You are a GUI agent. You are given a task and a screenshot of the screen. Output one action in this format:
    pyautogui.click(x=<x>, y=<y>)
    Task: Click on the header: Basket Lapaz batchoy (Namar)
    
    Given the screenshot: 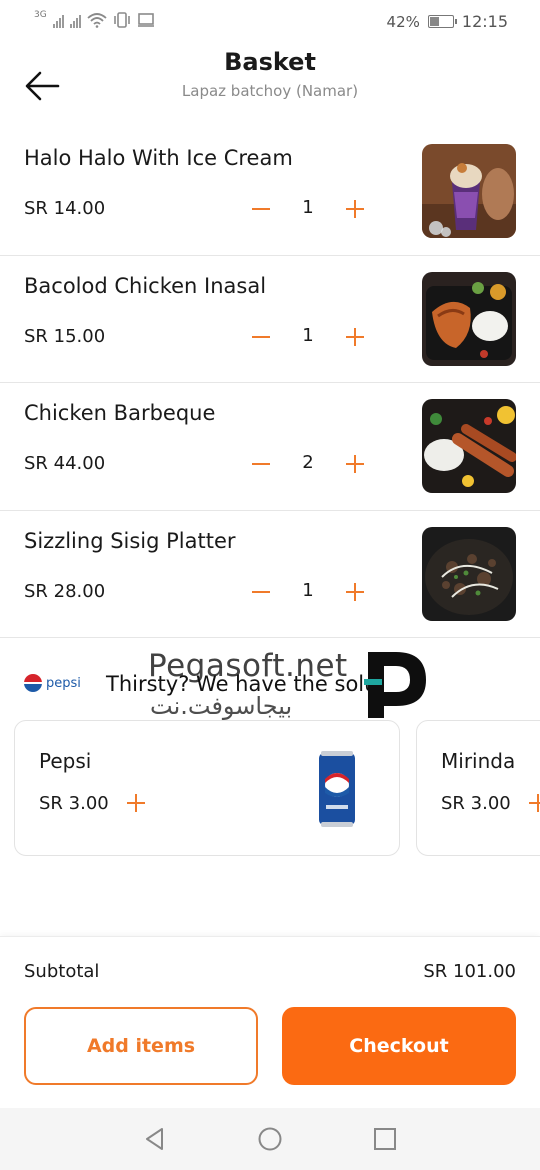 What is the action you would take?
    pyautogui.click(x=270, y=82)
    